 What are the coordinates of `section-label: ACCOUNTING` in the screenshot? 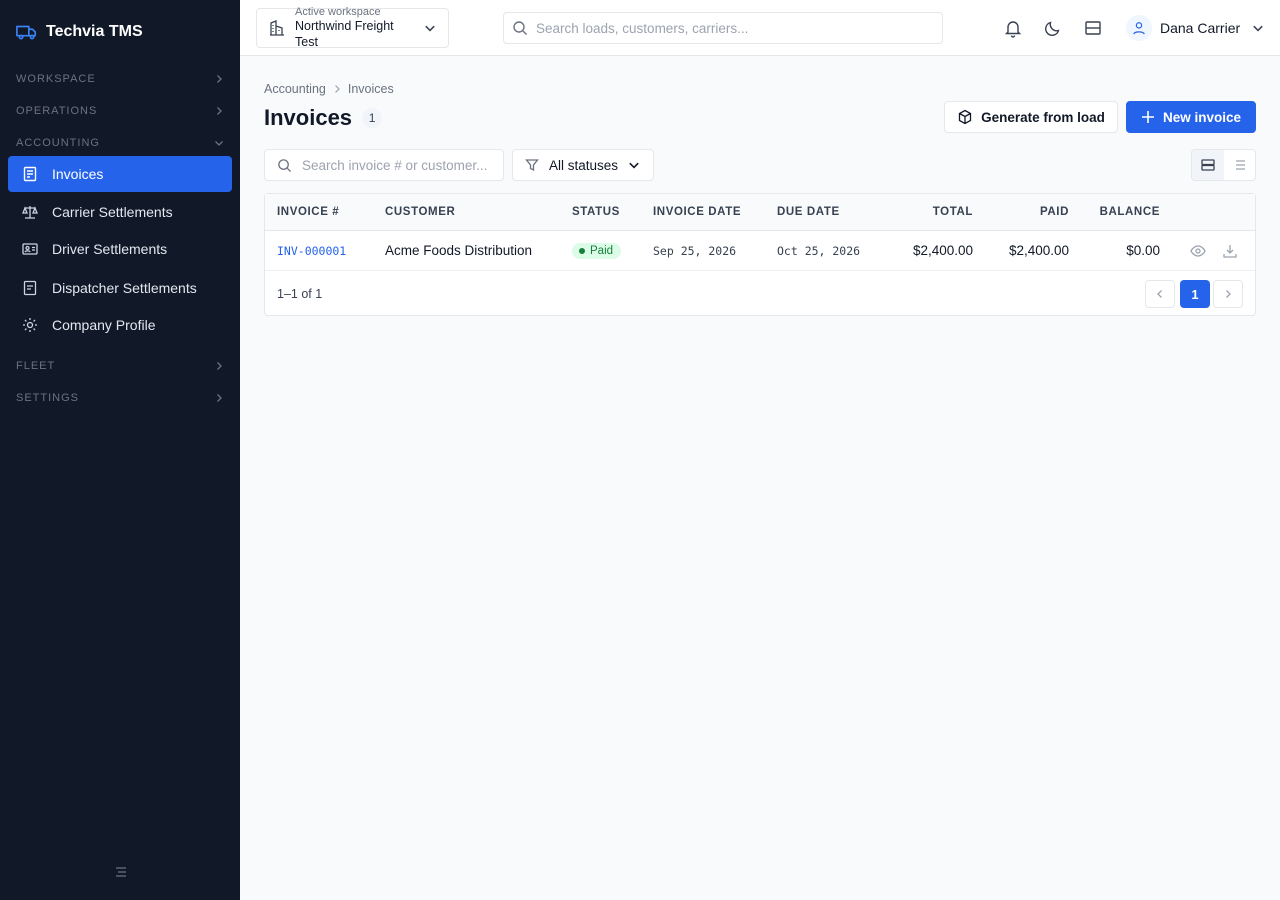 It's located at (58, 143).